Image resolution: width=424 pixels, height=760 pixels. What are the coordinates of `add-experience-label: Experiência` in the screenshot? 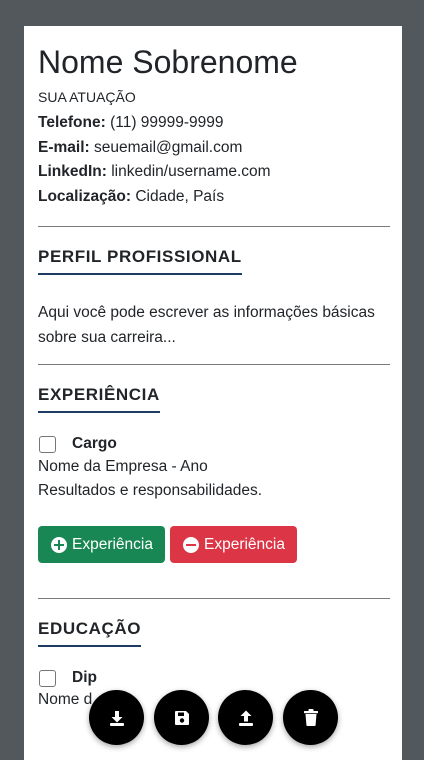 It's located at (112, 544).